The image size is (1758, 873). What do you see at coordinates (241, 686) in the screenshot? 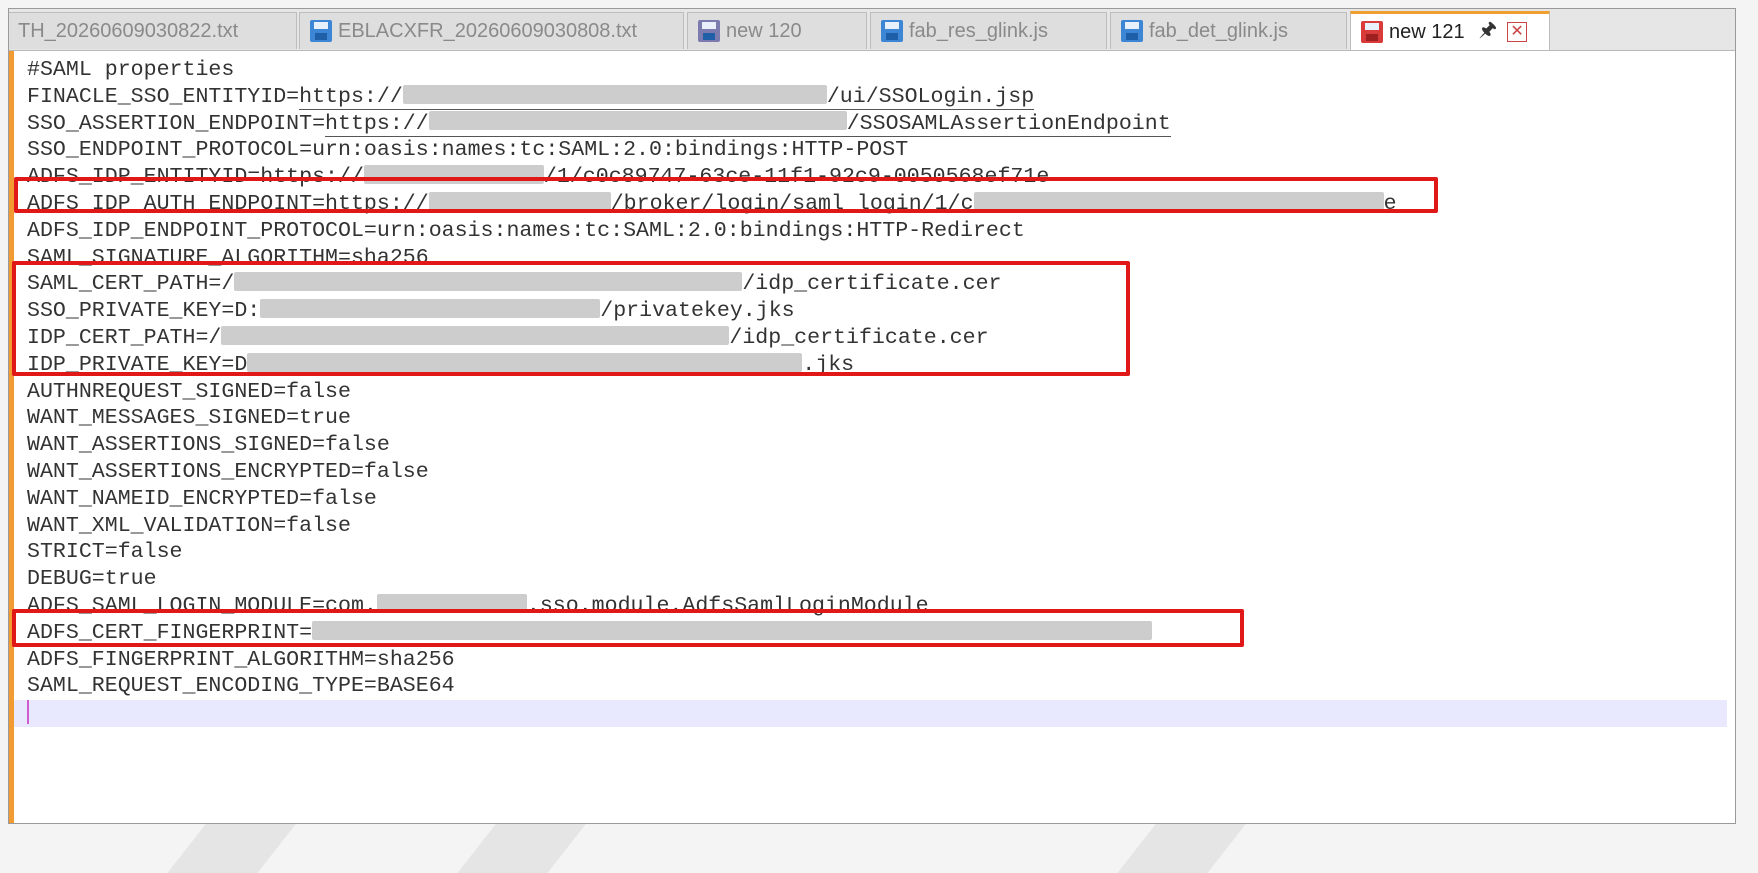
I see `code-line: SAML_REQUEST_ENCODING_TYPE=BASE64` at bounding box center [241, 686].